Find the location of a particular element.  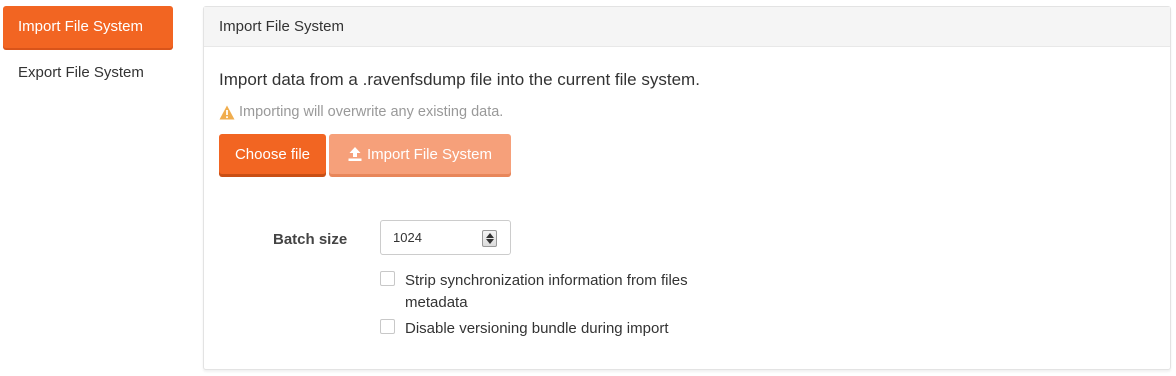

choose-file-button: Choose file is located at coordinates (272, 154).